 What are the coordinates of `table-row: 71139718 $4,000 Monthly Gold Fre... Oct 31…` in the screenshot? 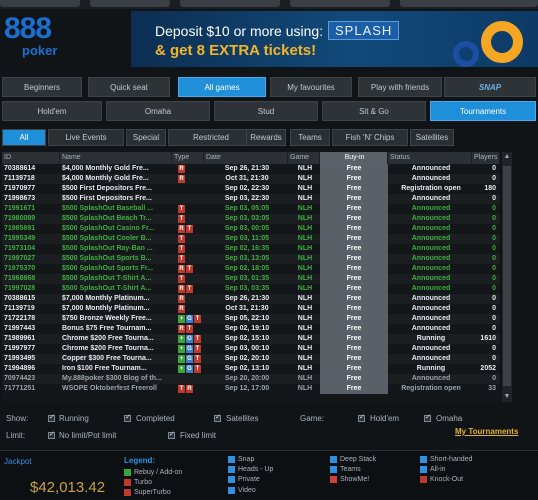 It's located at (251, 179).